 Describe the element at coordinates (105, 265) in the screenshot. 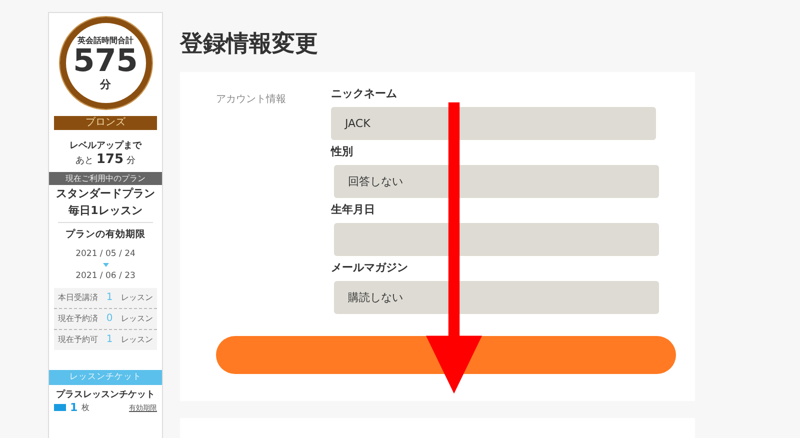

I see `down-triangle-icon` at that location.